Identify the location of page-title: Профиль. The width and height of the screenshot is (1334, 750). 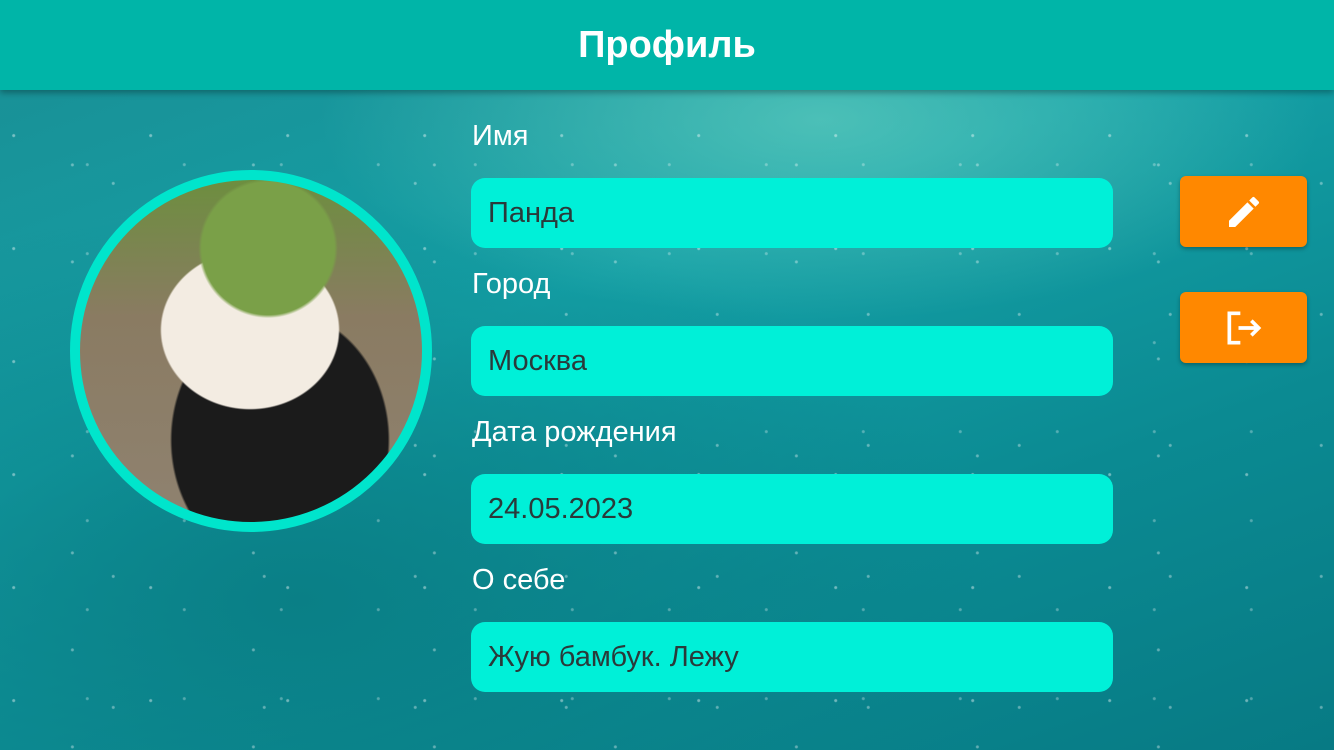
(667, 44).